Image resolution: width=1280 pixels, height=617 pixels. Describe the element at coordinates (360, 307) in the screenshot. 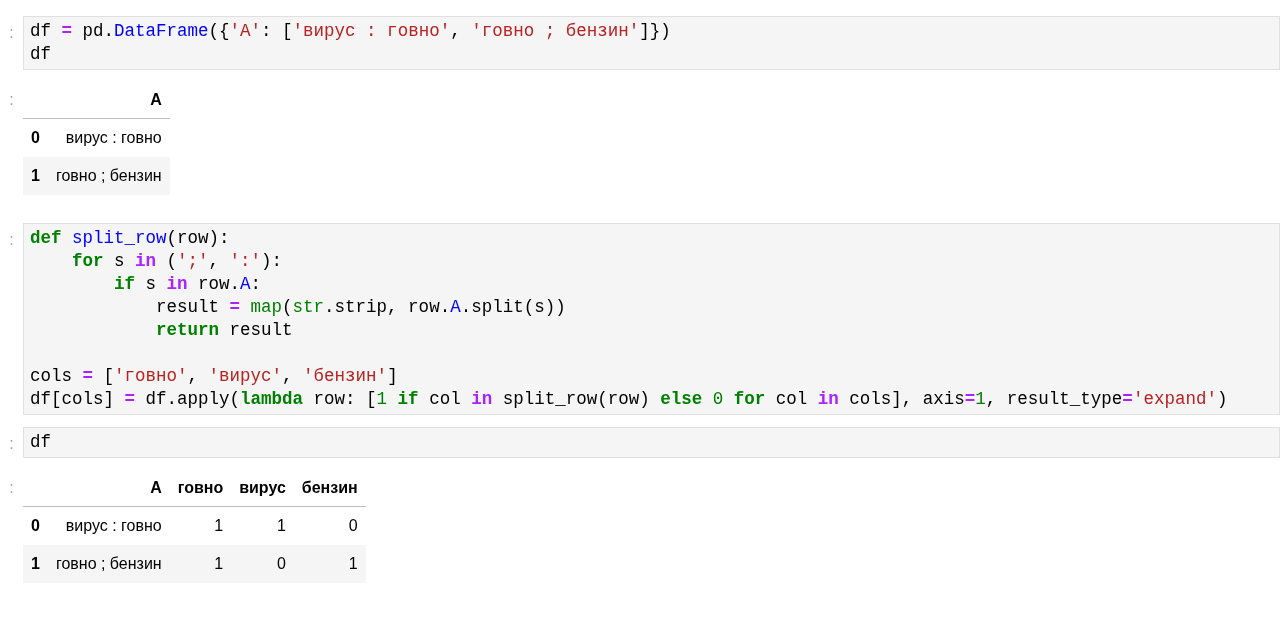

I see `code-line: result = map(str.strip, row.A.split(s))` at that location.